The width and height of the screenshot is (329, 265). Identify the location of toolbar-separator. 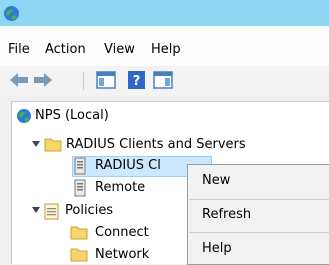
(83, 81).